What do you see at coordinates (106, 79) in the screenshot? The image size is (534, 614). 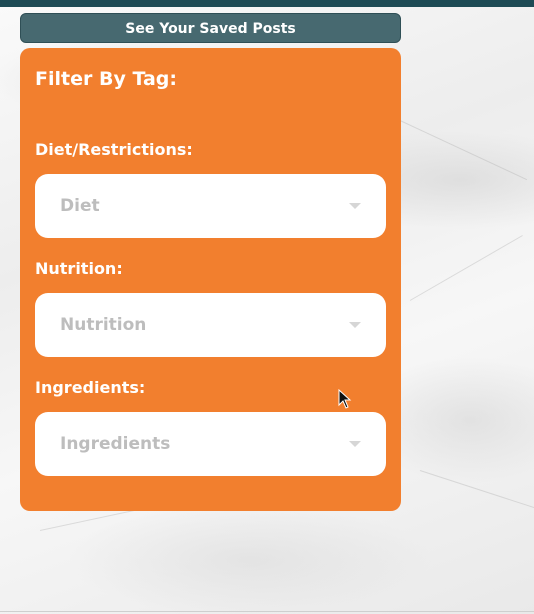 I see `filter-panel-title: Filter By Tag:` at bounding box center [106, 79].